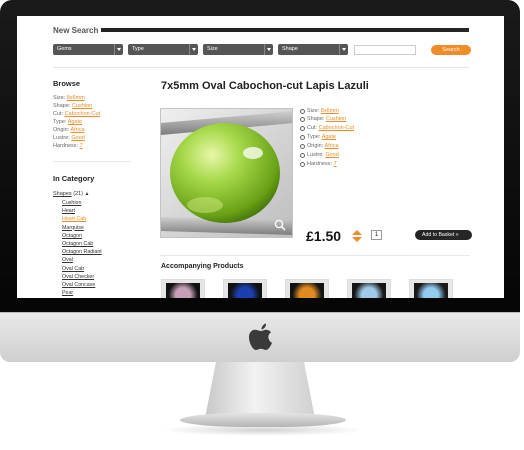  I want to click on browse-shape: Shape: Cushion, so click(72, 106).